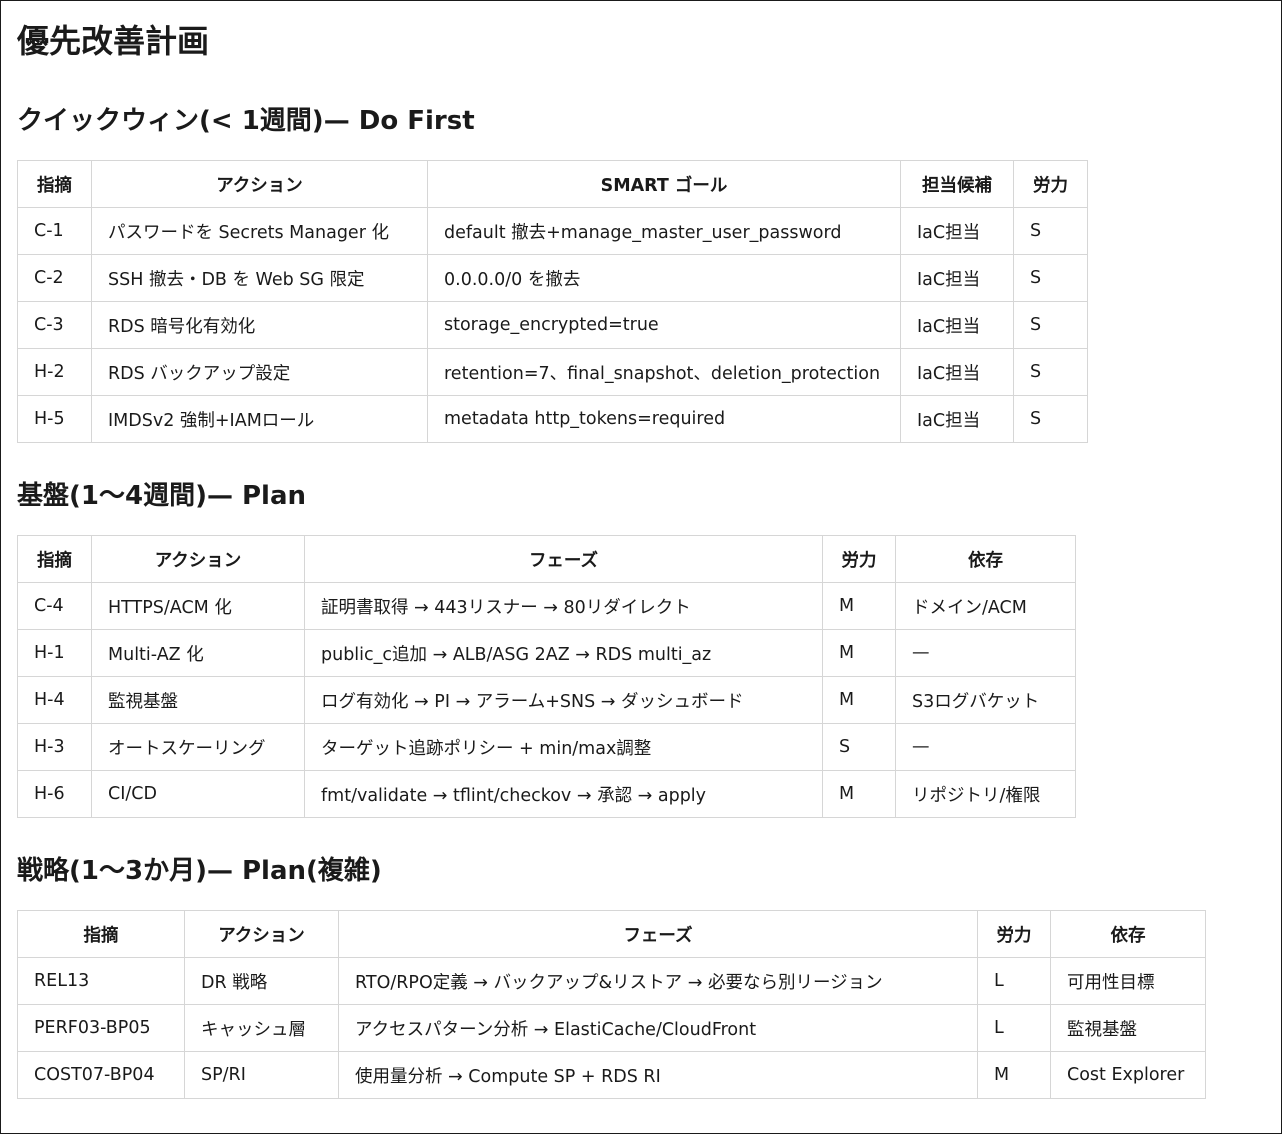 The width and height of the screenshot is (1284, 1136). What do you see at coordinates (101, 1075) in the screenshot?
I see `table-cell: COST07-BP04` at bounding box center [101, 1075].